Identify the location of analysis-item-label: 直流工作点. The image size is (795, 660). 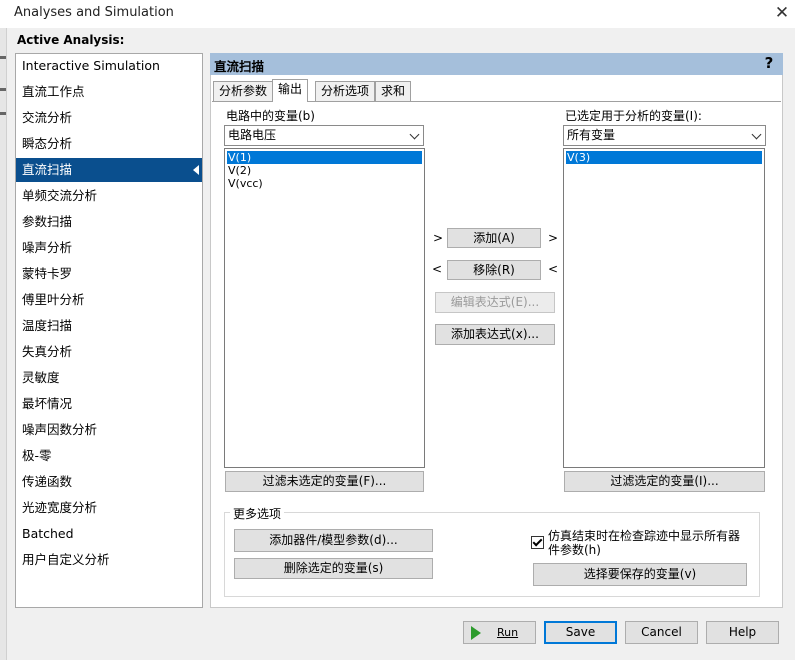
(53, 91).